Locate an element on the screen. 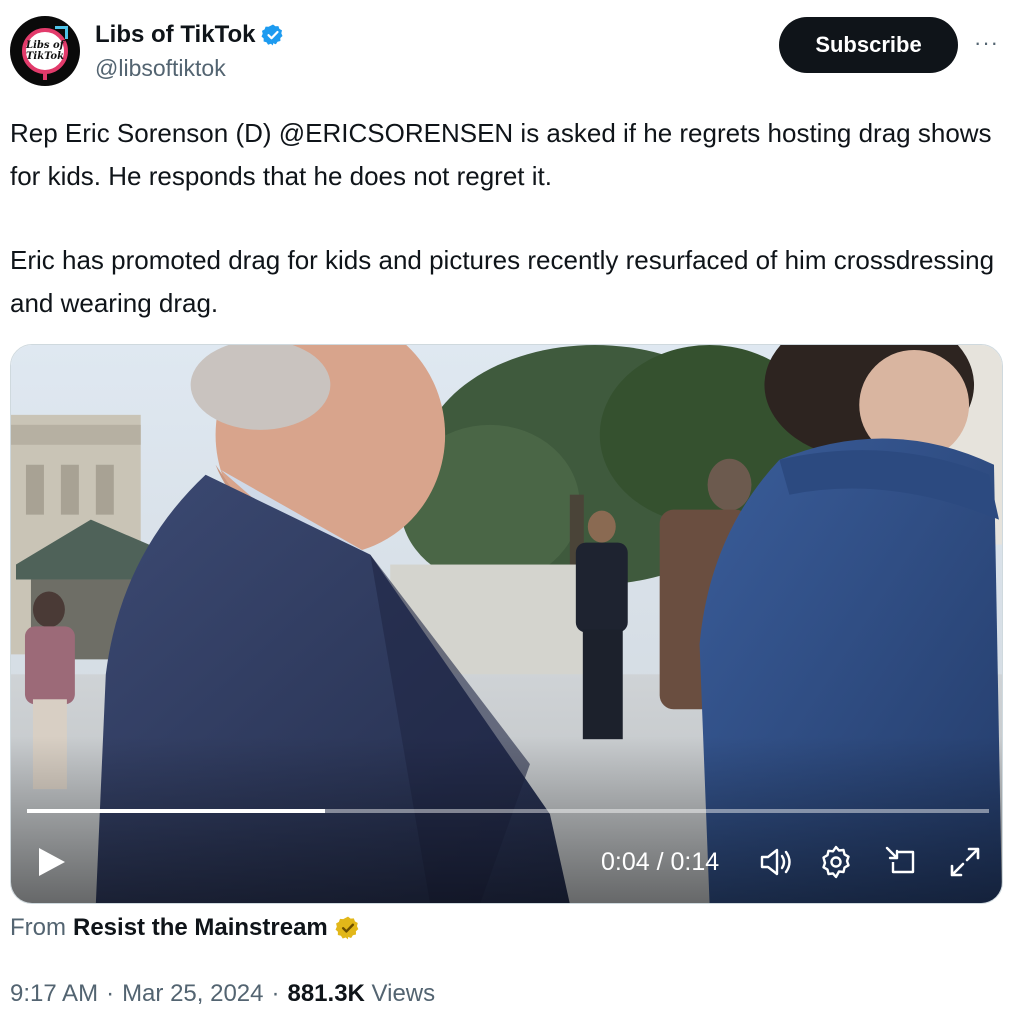  avatar-cross-mark is located at coordinates (45, 75).